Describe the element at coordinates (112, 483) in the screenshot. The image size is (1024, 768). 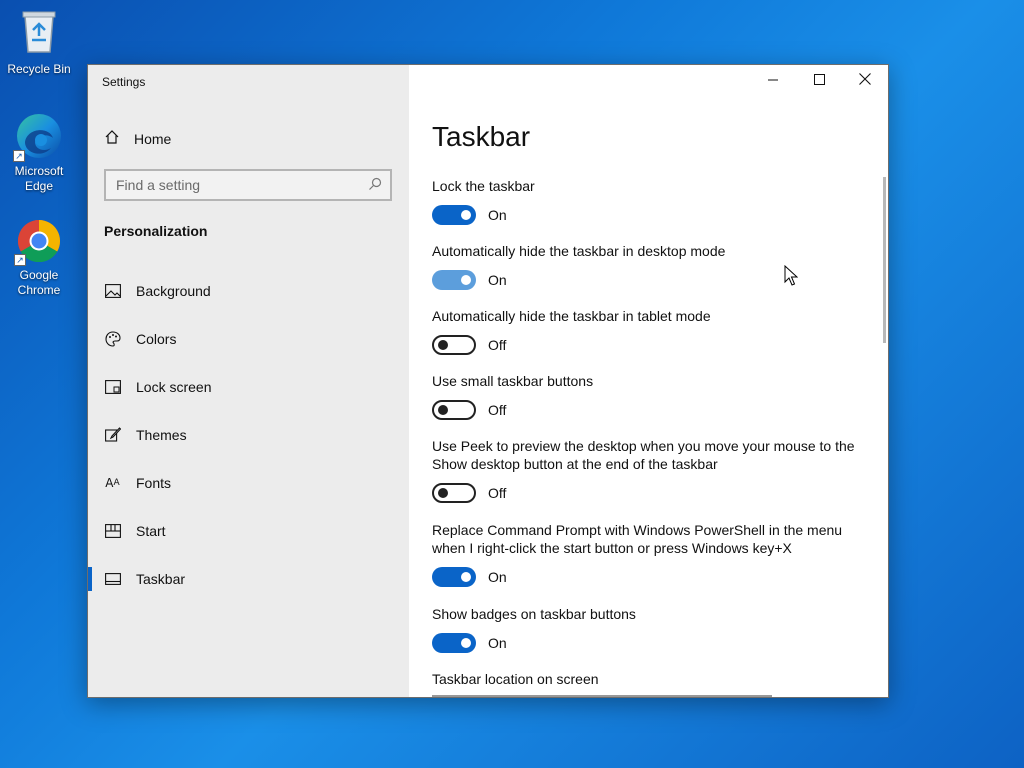
I see `font-icon: AA` at that location.